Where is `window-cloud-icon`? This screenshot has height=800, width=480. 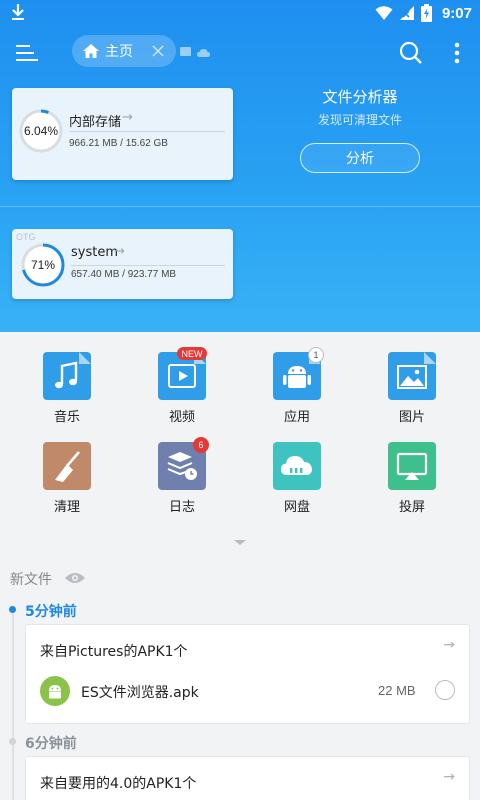 window-cloud-icon is located at coordinates (198, 52).